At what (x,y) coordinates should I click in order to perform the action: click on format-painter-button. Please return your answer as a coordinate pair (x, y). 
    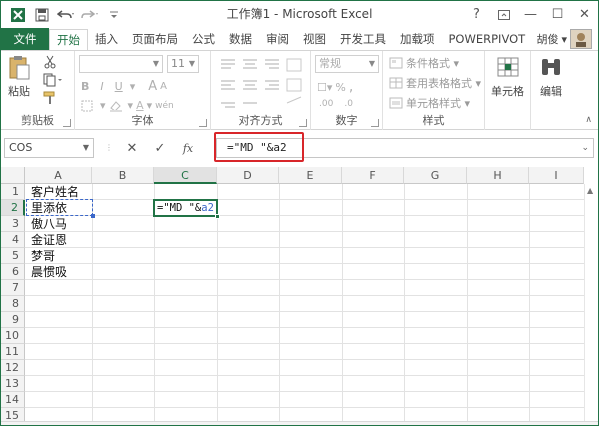
    Looking at the image, I should click on (50, 98).